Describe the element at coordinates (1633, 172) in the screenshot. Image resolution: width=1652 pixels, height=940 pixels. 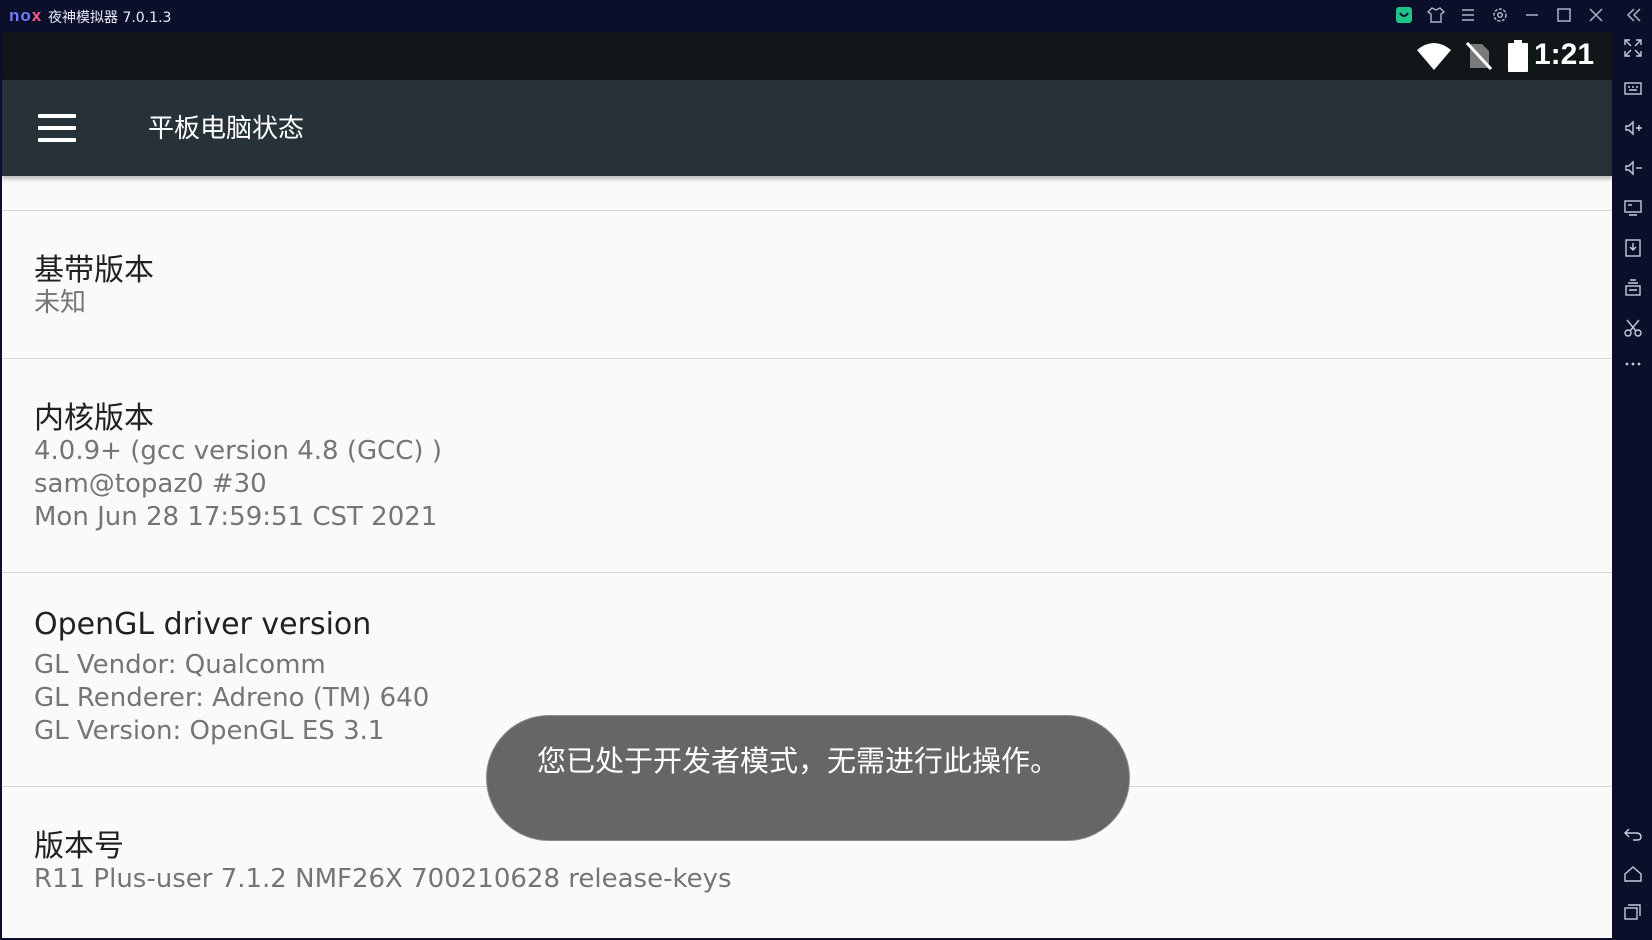
I see `volume-down-icon` at that location.